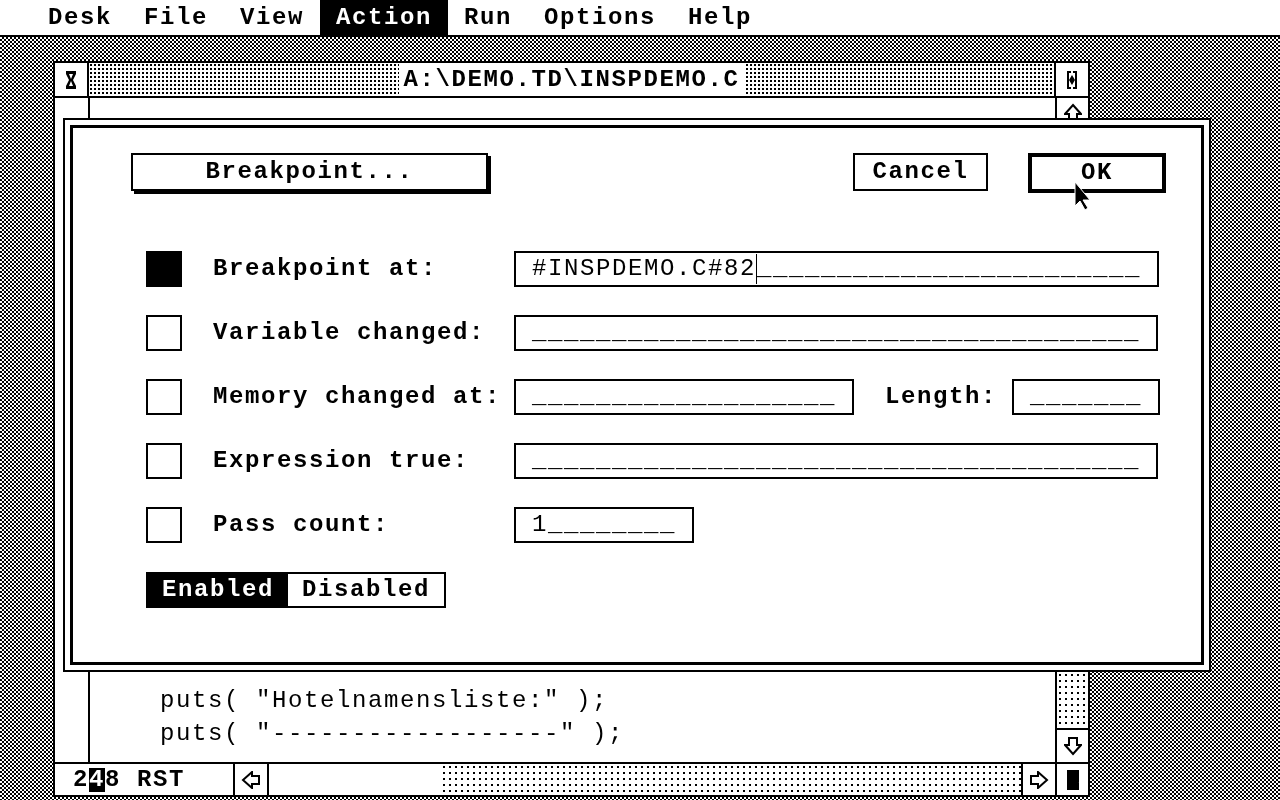 This screenshot has height=800, width=1280. I want to click on input-field: #INSPDEMO.C#82________________________, so click(837, 269).